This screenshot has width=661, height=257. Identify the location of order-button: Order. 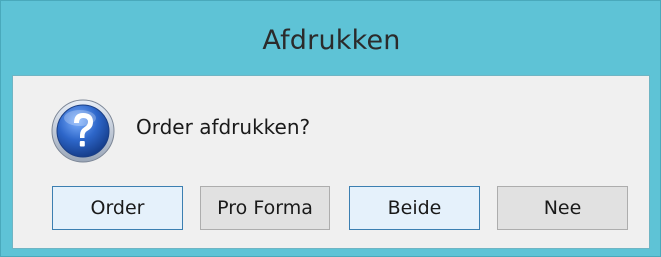
(117, 208).